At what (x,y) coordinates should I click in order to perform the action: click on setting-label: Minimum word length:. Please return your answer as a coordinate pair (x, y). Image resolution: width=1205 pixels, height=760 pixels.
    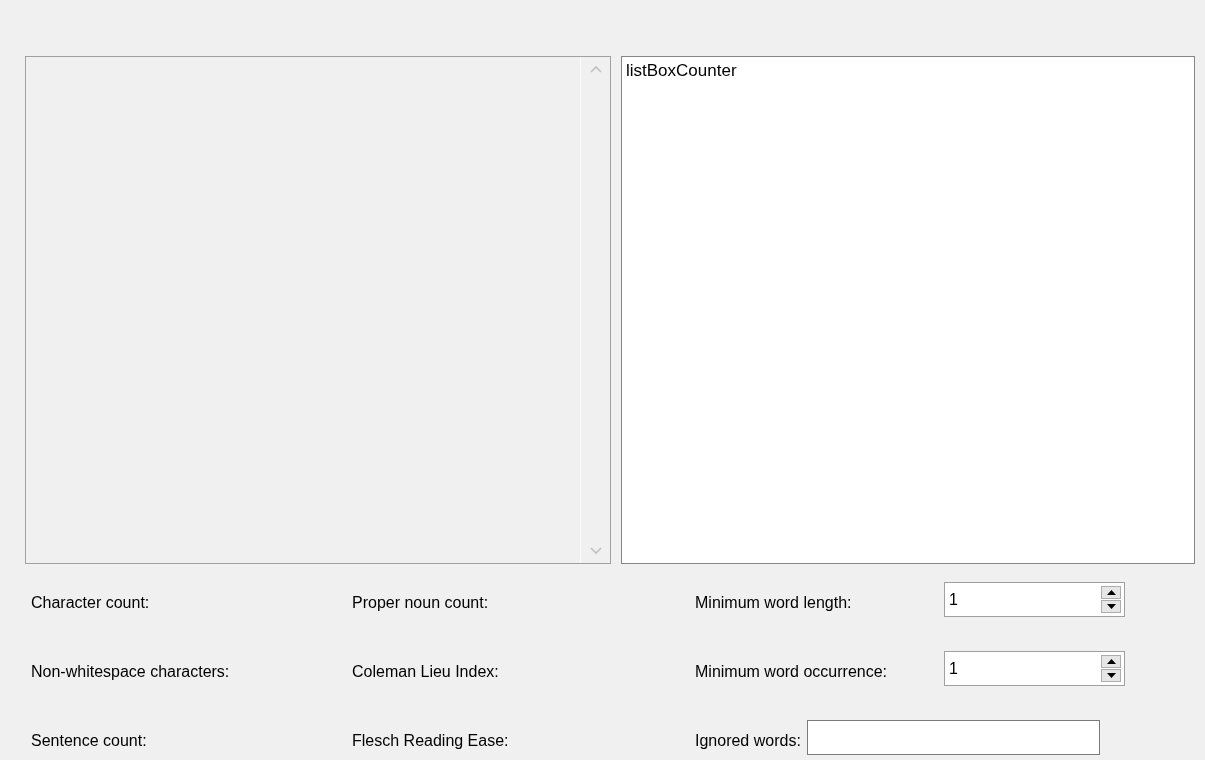
    Looking at the image, I should click on (774, 603).